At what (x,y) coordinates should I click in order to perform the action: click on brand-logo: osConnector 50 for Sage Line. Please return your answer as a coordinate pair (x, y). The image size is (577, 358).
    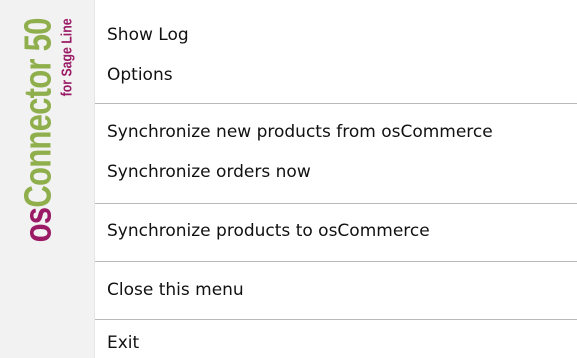
    Looking at the image, I should click on (46, 154).